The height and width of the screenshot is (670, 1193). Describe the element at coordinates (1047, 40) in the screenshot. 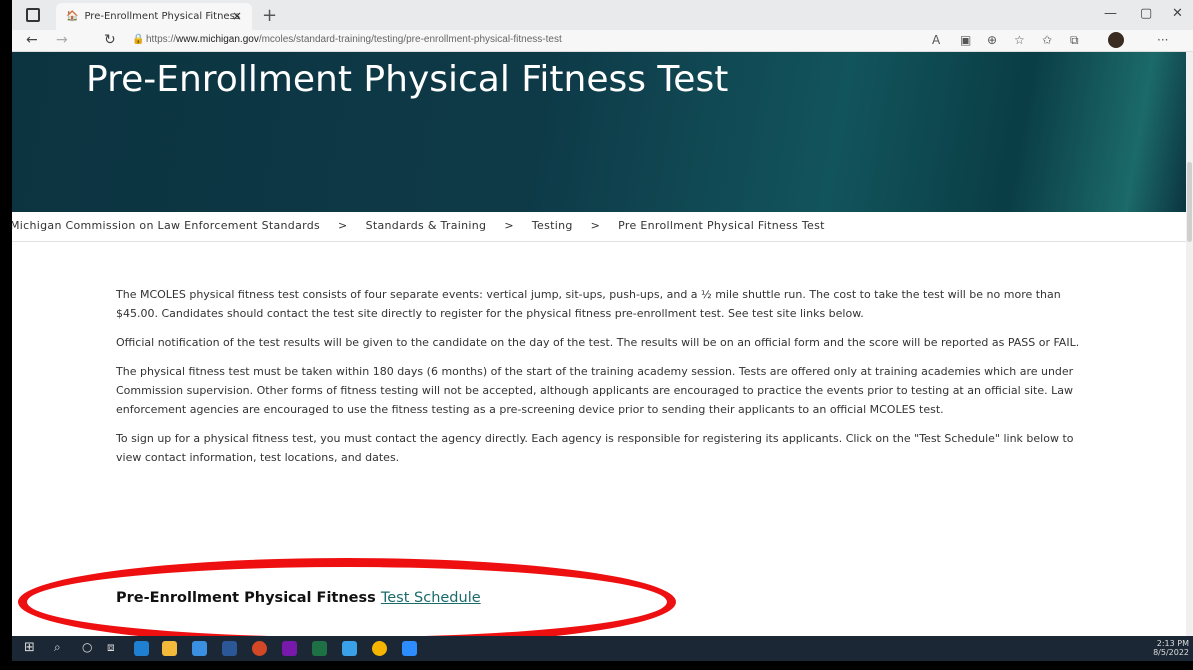

I see `favorites-icon: ✩` at that location.